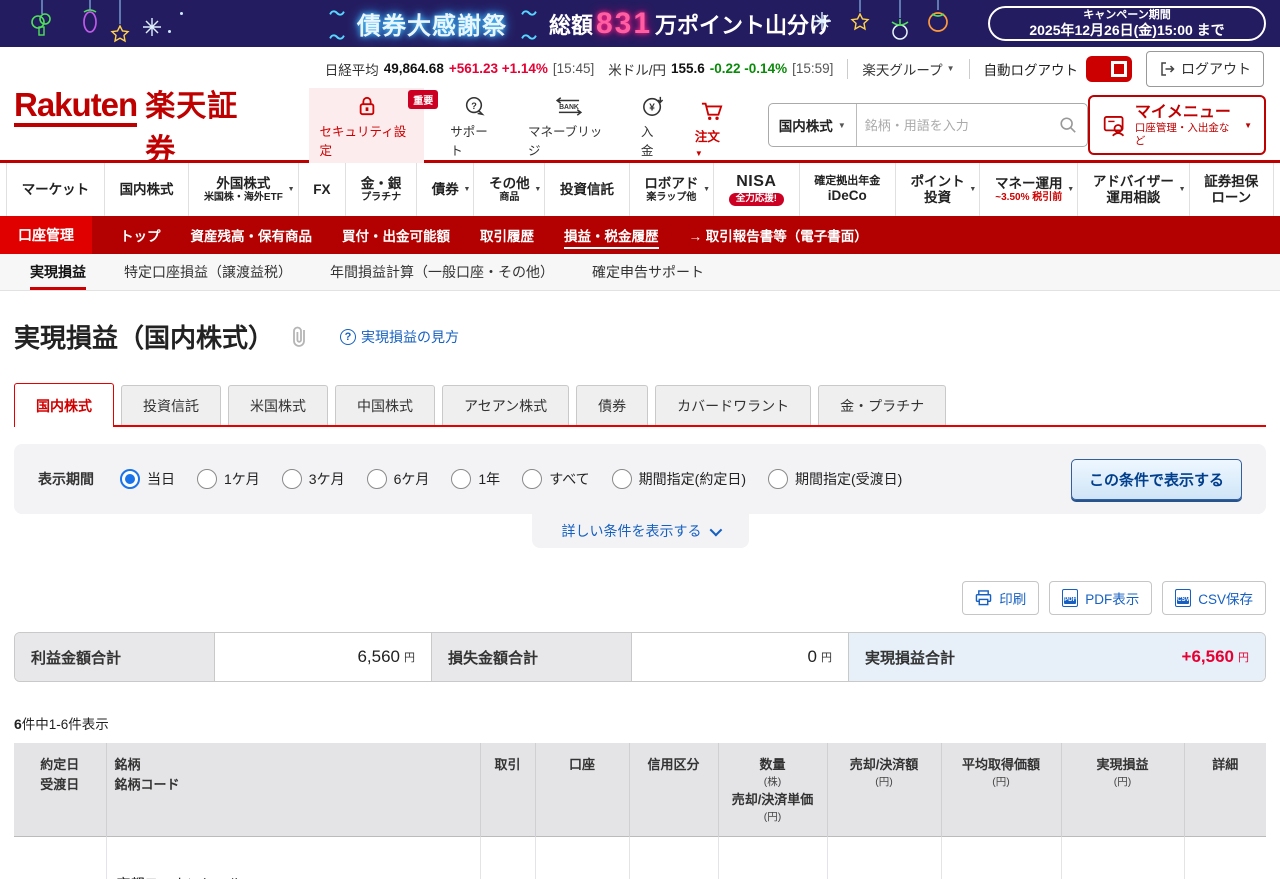  I want to click on radio-period-range-trade-date: 期間指定(約定日), so click(678, 479).